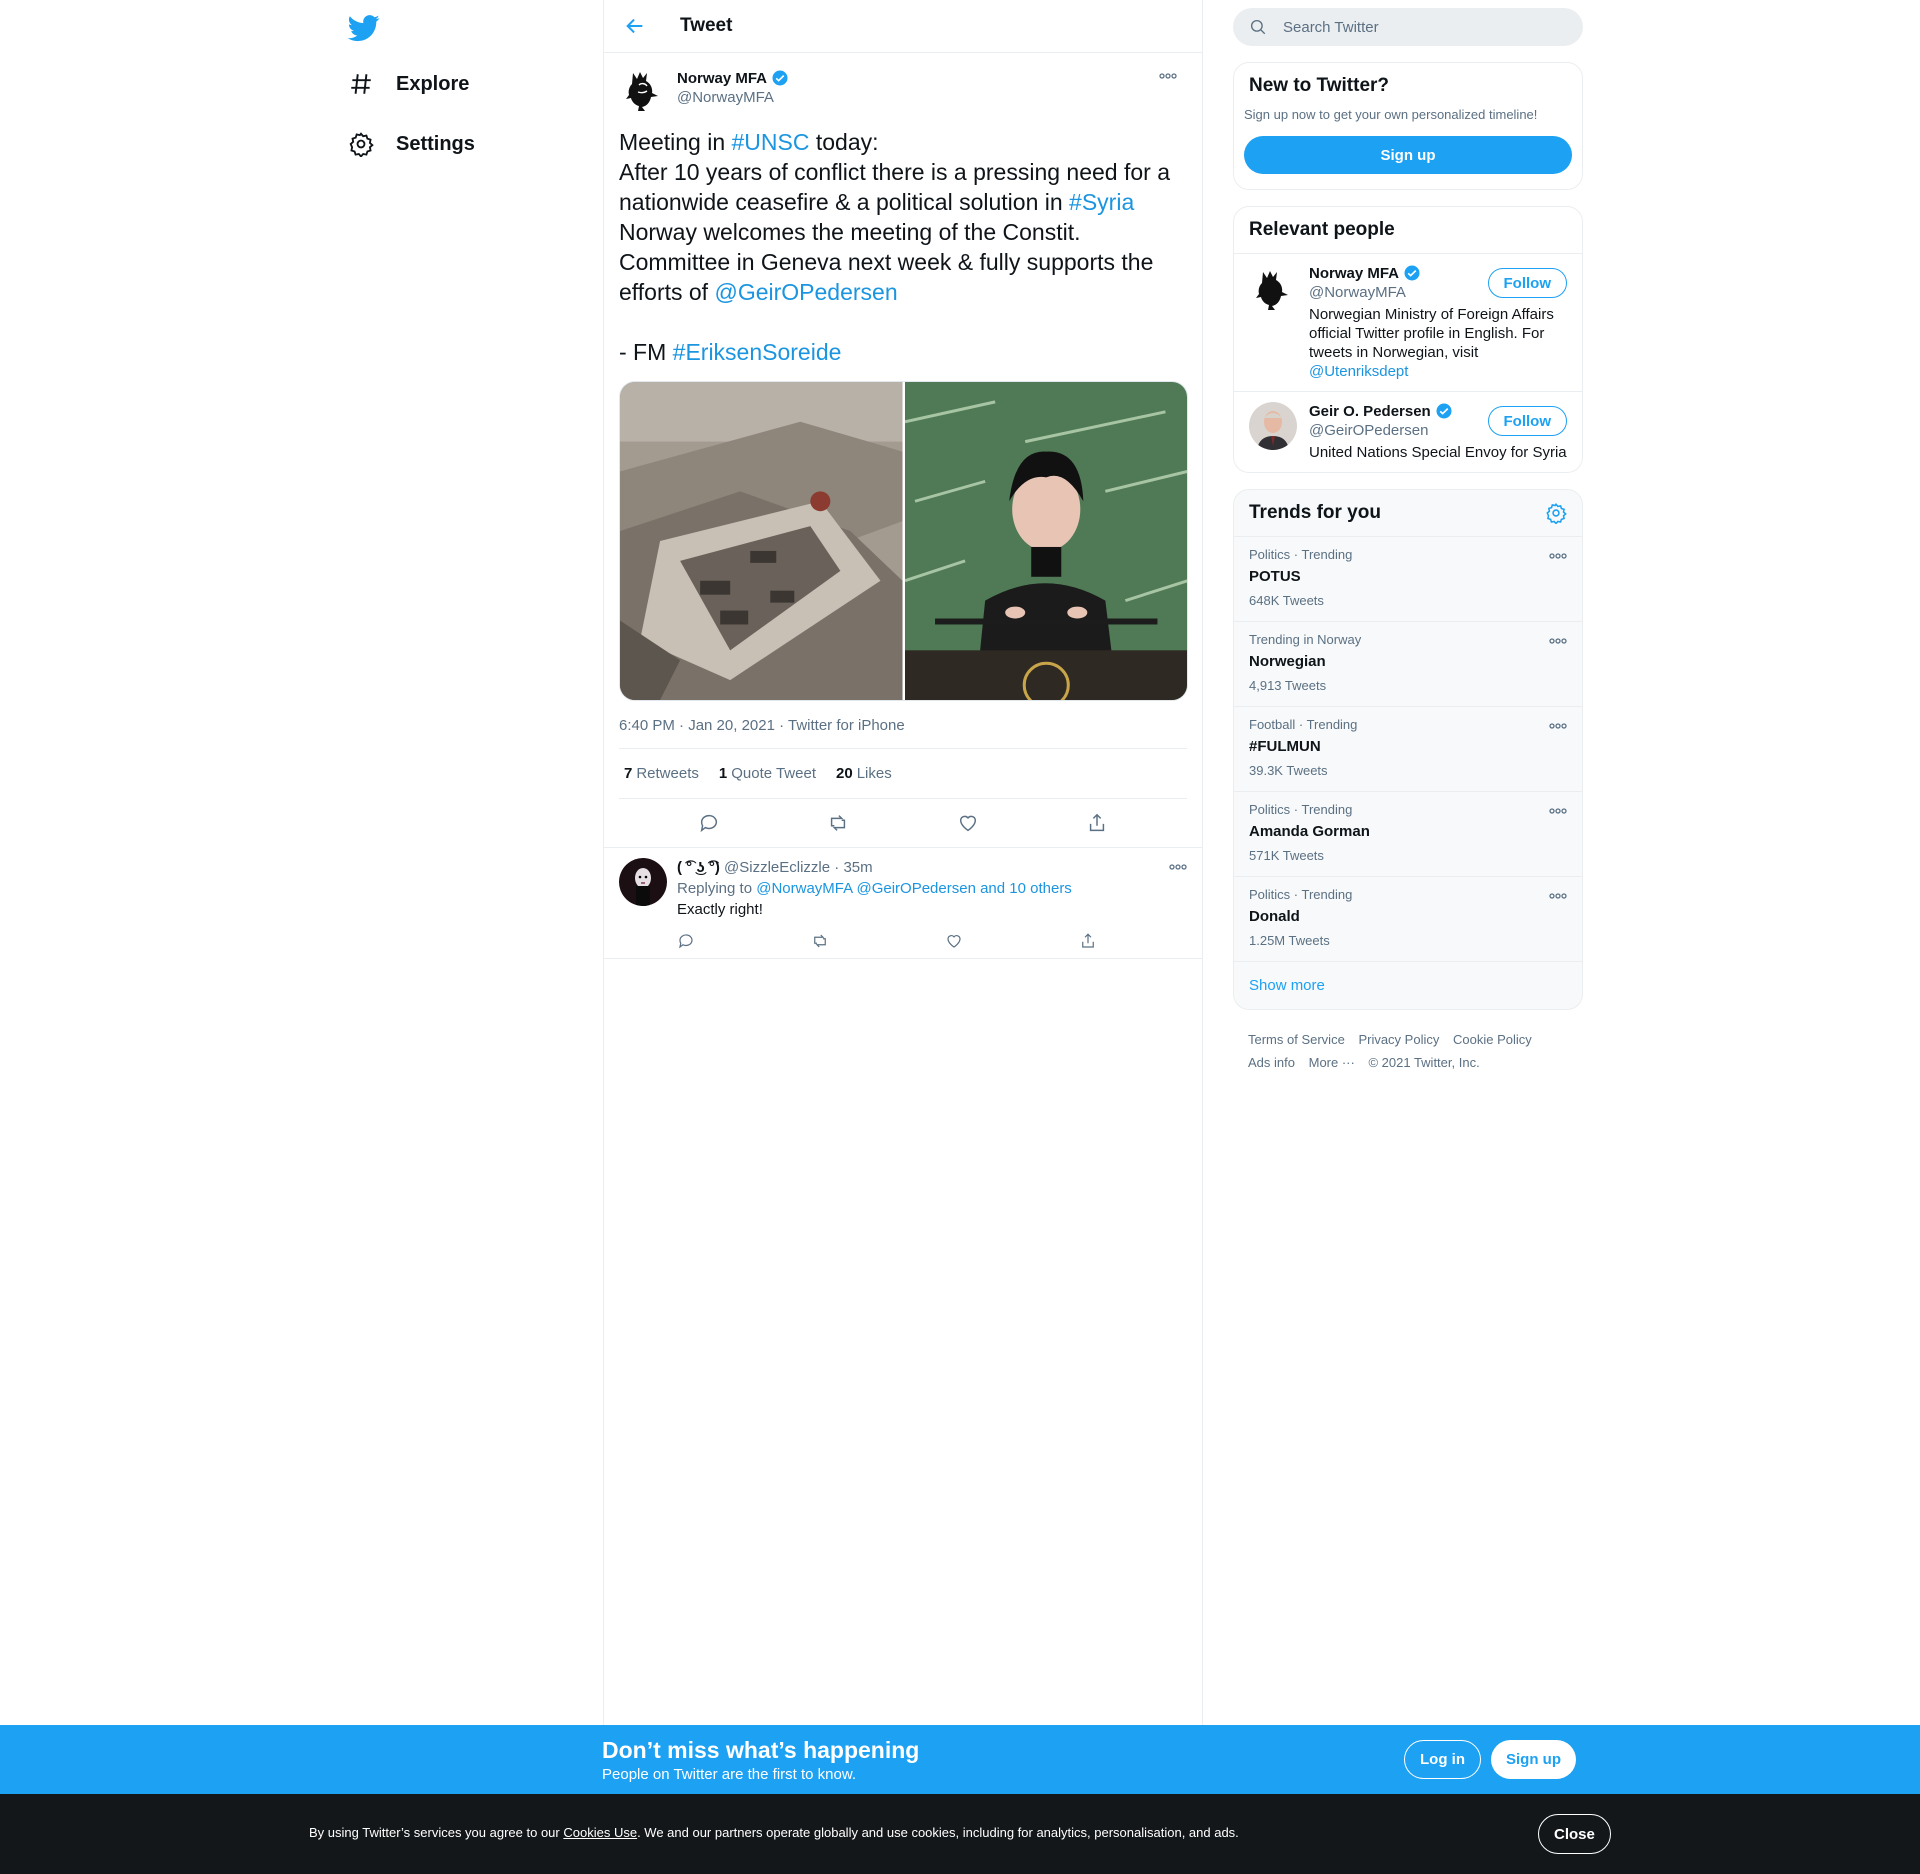 This screenshot has height=1874, width=1920. I want to click on bio-mention-link: @Utenriksdept, so click(1358, 371).